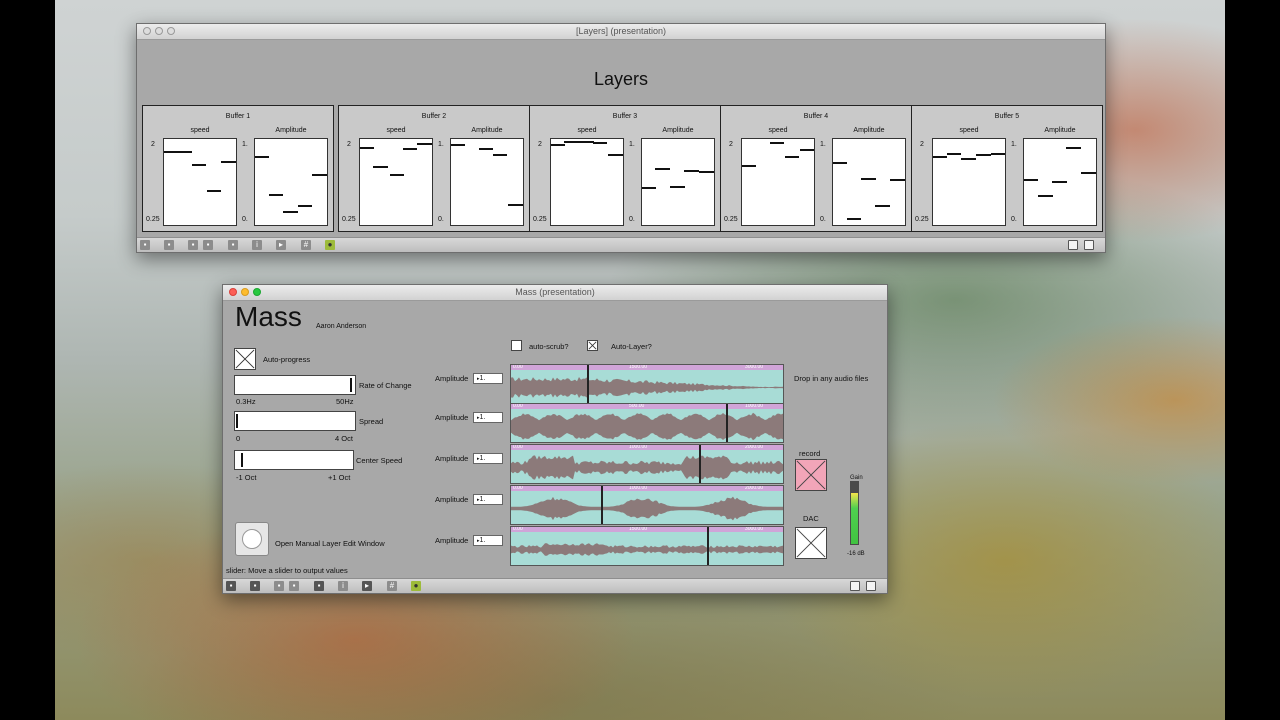  Describe the element at coordinates (621, 32) in the screenshot. I see `layers-titlebar: [Layers] (presentation)` at that location.